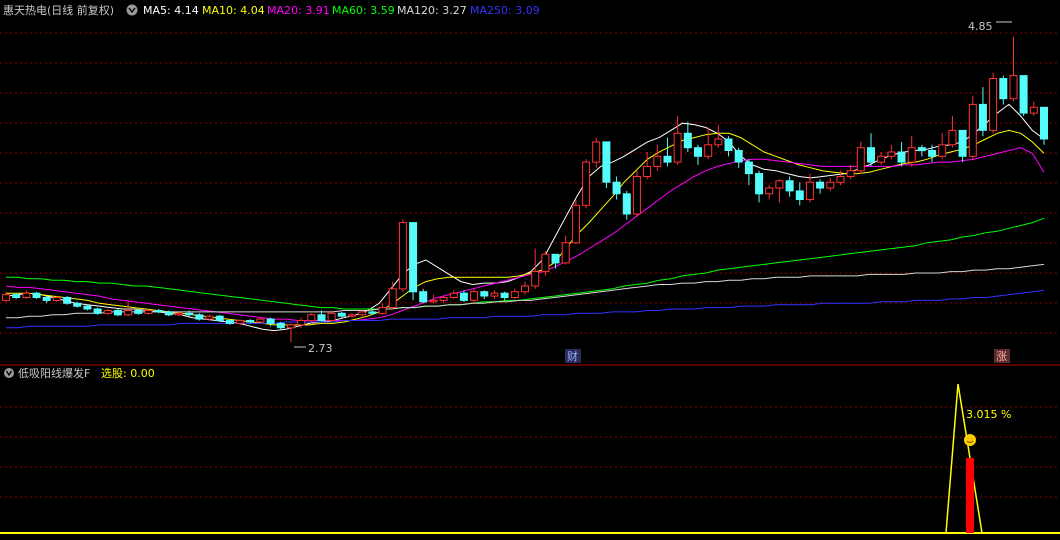 The image size is (1060, 540). I want to click on ma10-label: MA10: 4.04, so click(233, 10).